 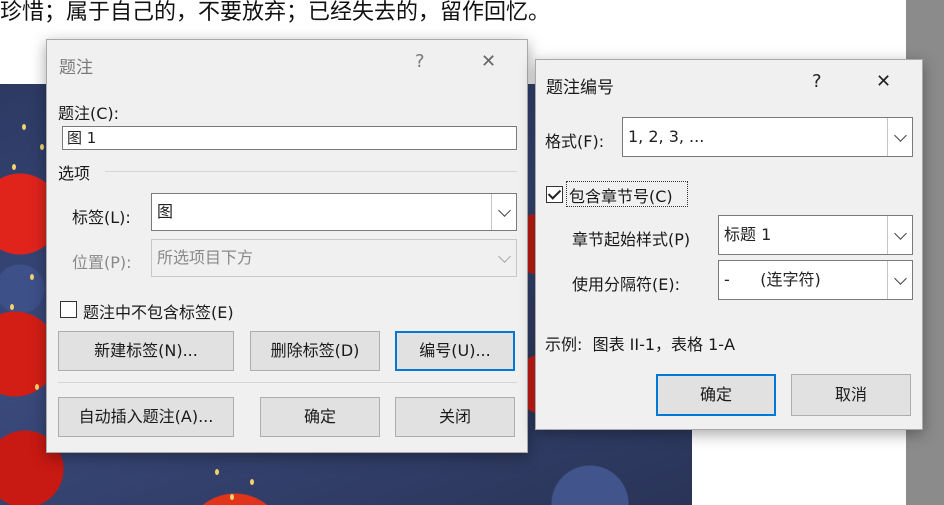 I want to click on include-chapter-text: 包含章节号(C), so click(x=621, y=196).